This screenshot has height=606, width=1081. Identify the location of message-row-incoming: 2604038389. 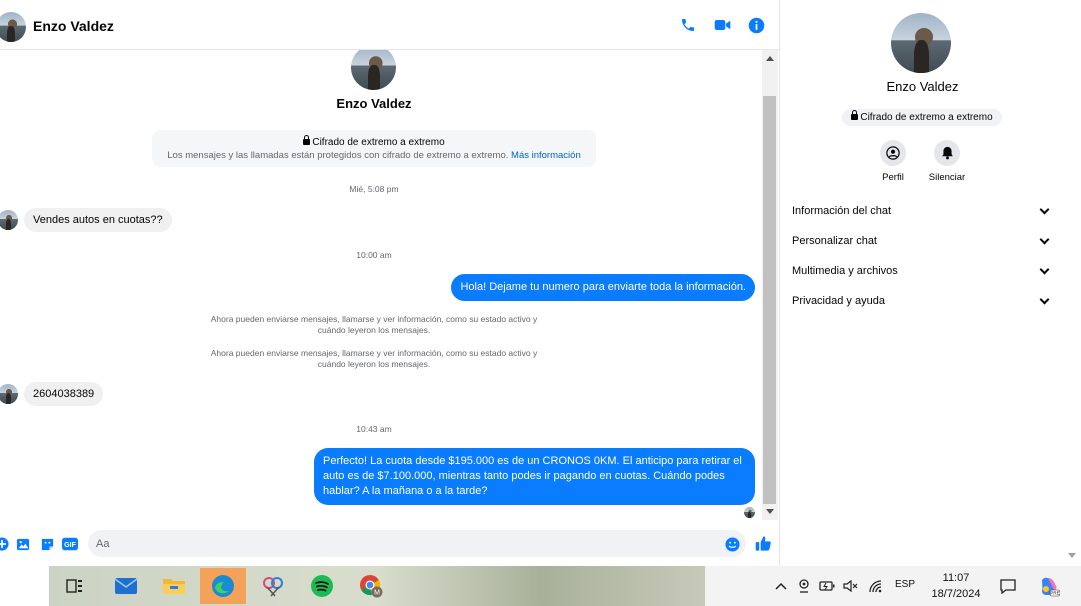
(52, 394).